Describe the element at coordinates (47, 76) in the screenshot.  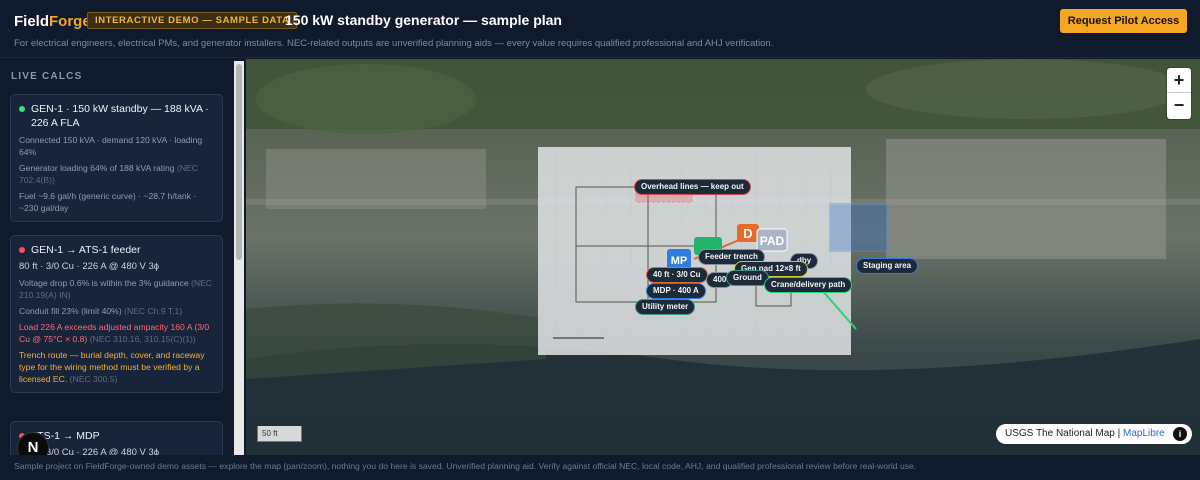
I see `sidebar-title: LIVE CALCS` at that location.